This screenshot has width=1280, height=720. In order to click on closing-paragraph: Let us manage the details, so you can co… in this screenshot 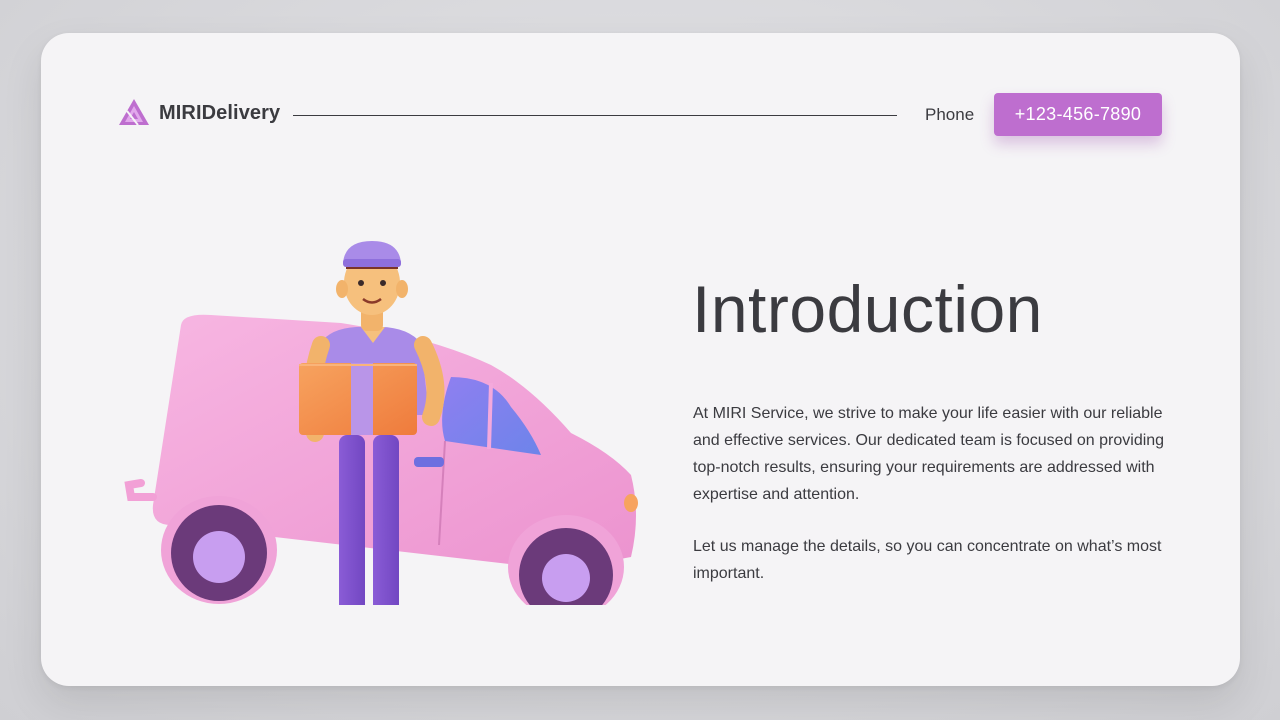, I will do `click(927, 560)`.